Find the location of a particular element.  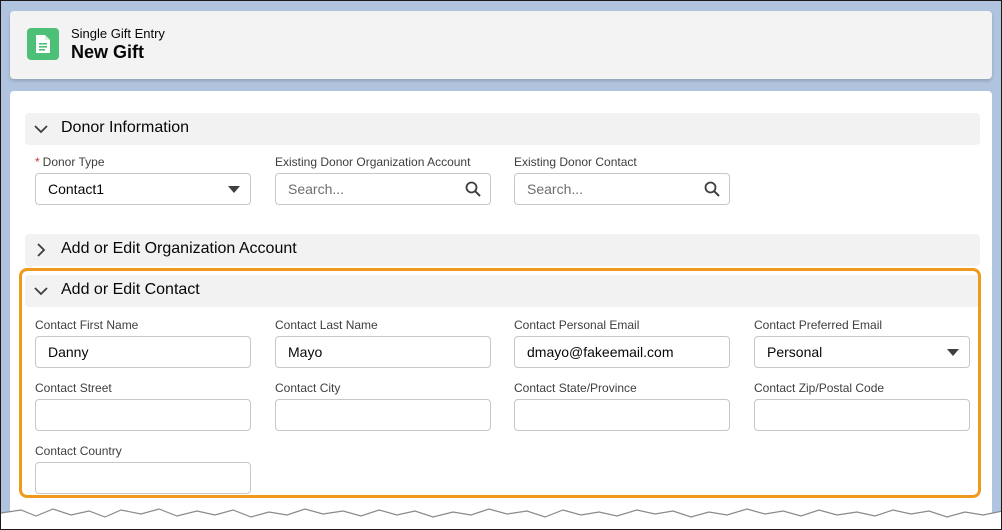

donor-contact-label: Existing Donor Contact is located at coordinates (575, 162).